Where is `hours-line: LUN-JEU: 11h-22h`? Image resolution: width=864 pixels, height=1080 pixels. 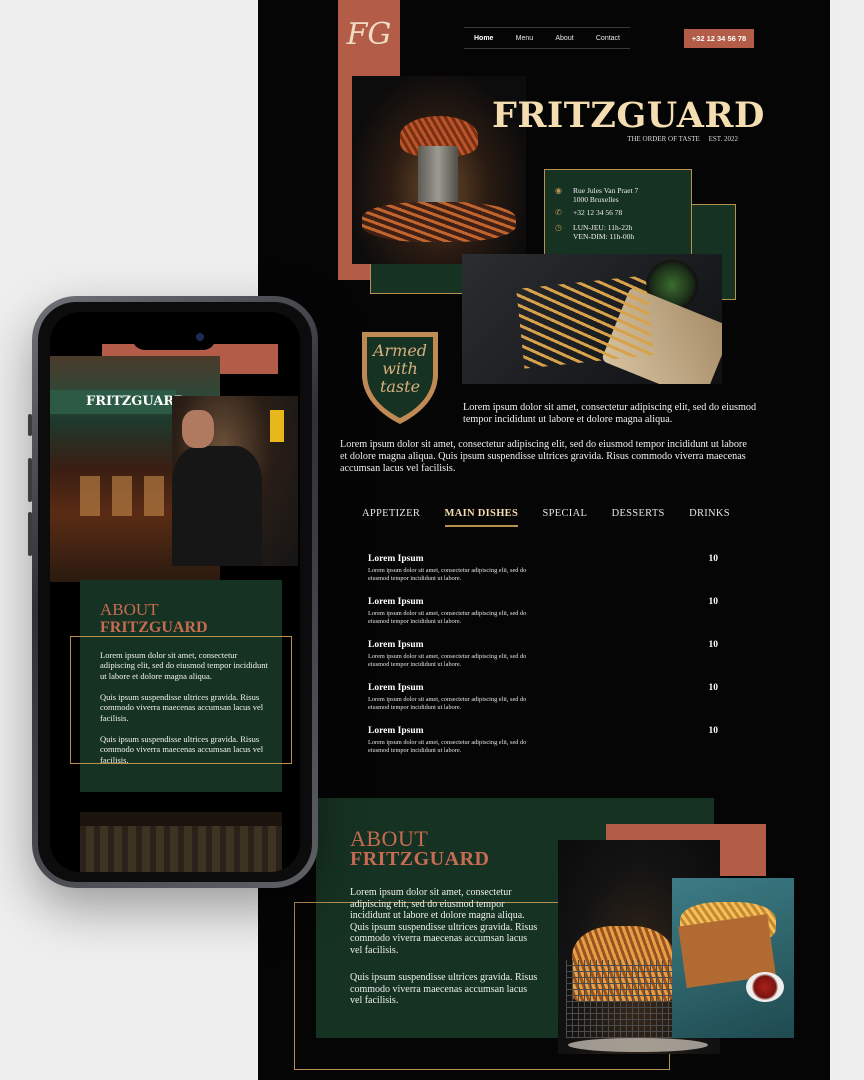 hours-line: LUN-JEU: 11h-22h is located at coordinates (603, 227).